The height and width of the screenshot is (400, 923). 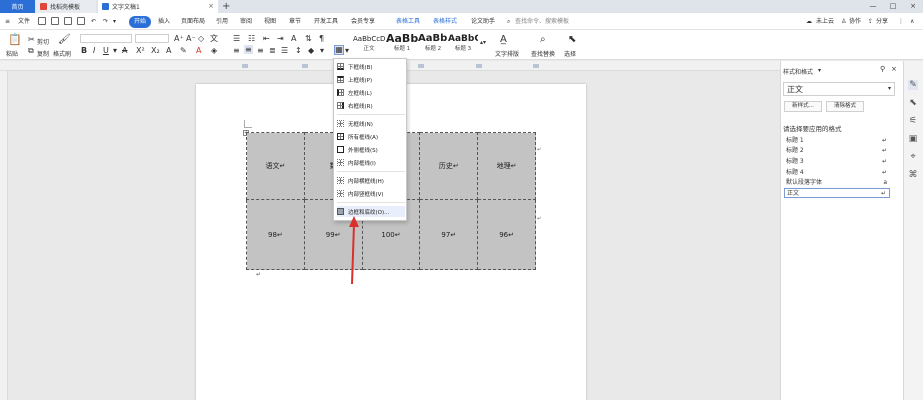 What do you see at coordinates (913, 175) in the screenshot?
I see `review-icon: ⌘` at bounding box center [913, 175].